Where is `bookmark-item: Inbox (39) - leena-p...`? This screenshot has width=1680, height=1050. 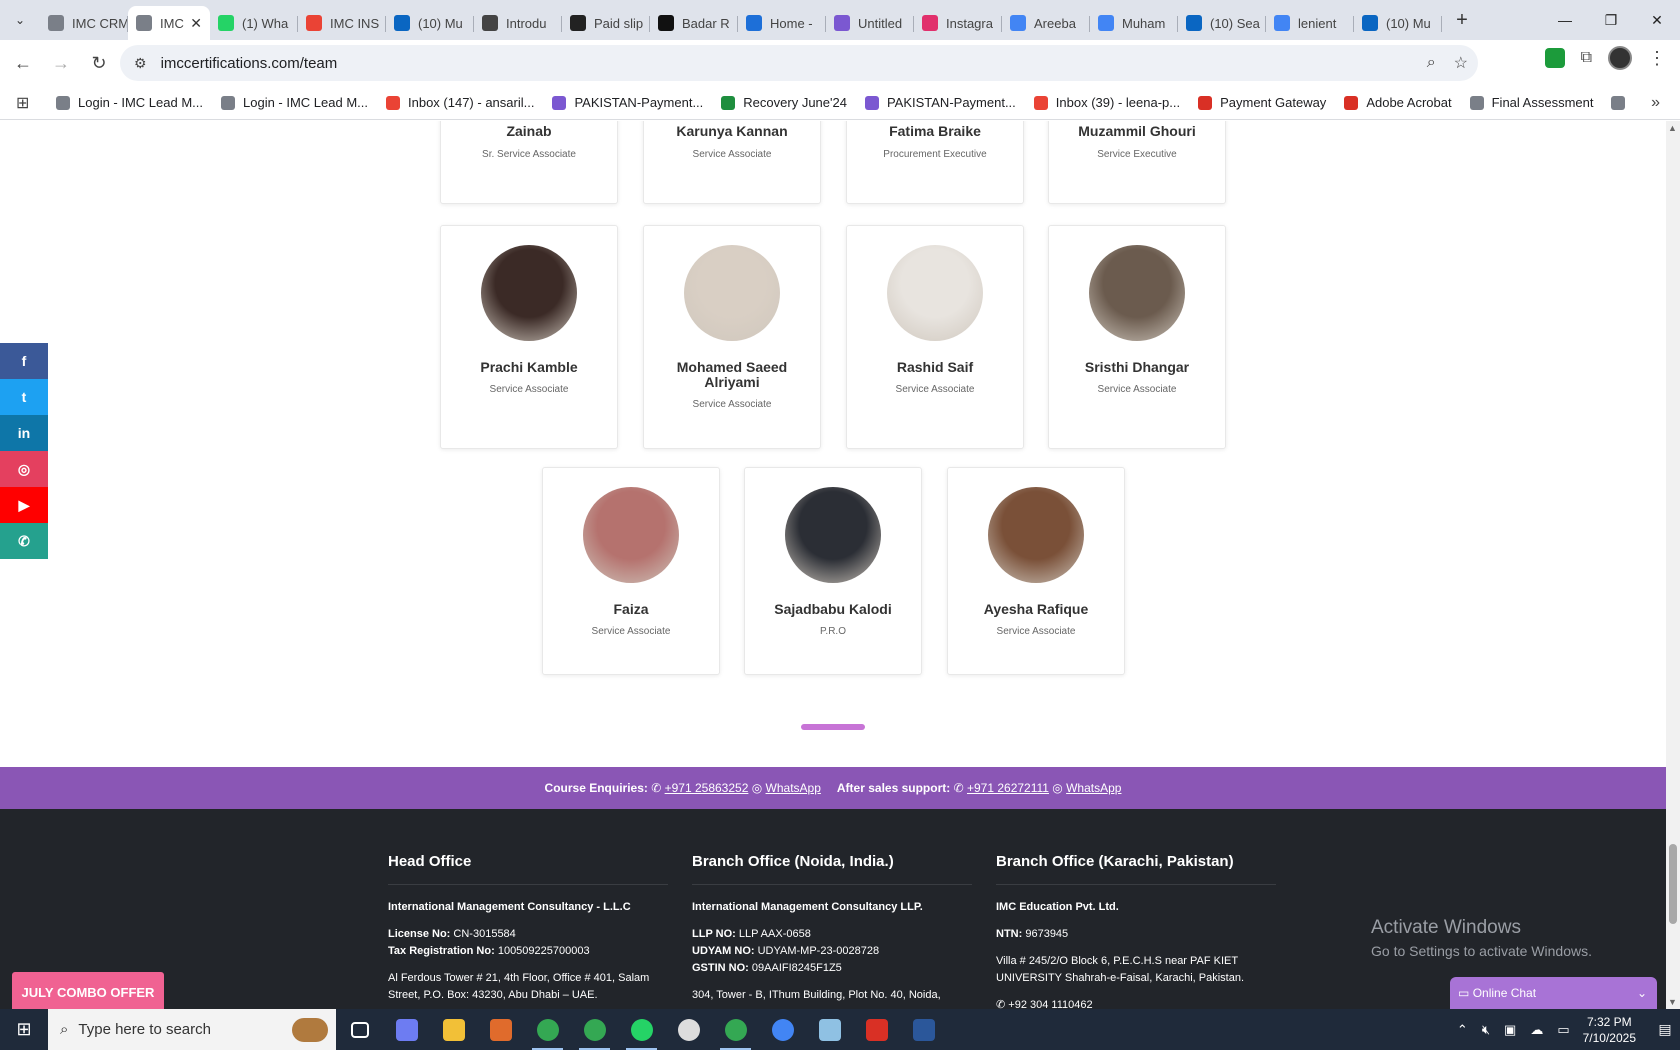
bookmark-item: Inbox (39) - leena-p... is located at coordinates (1106, 102).